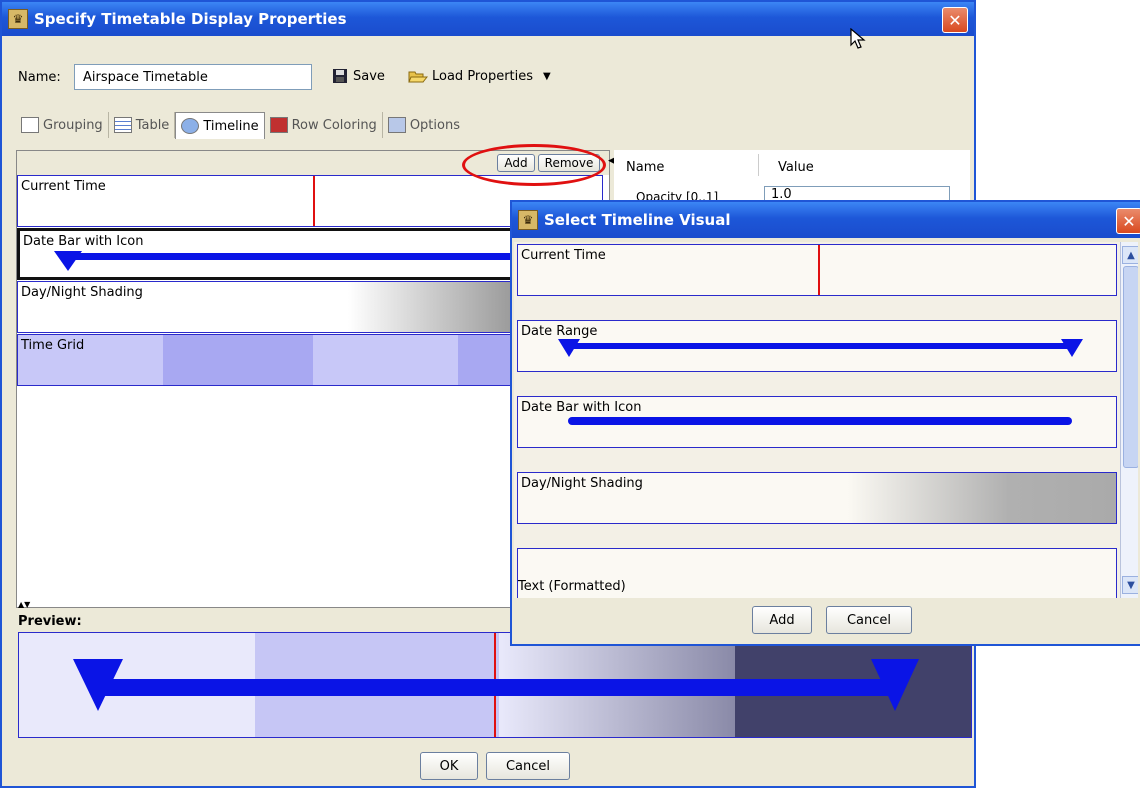 The height and width of the screenshot is (792, 1140). Describe the element at coordinates (30, 125) in the screenshot. I see `grouping-icon` at that location.